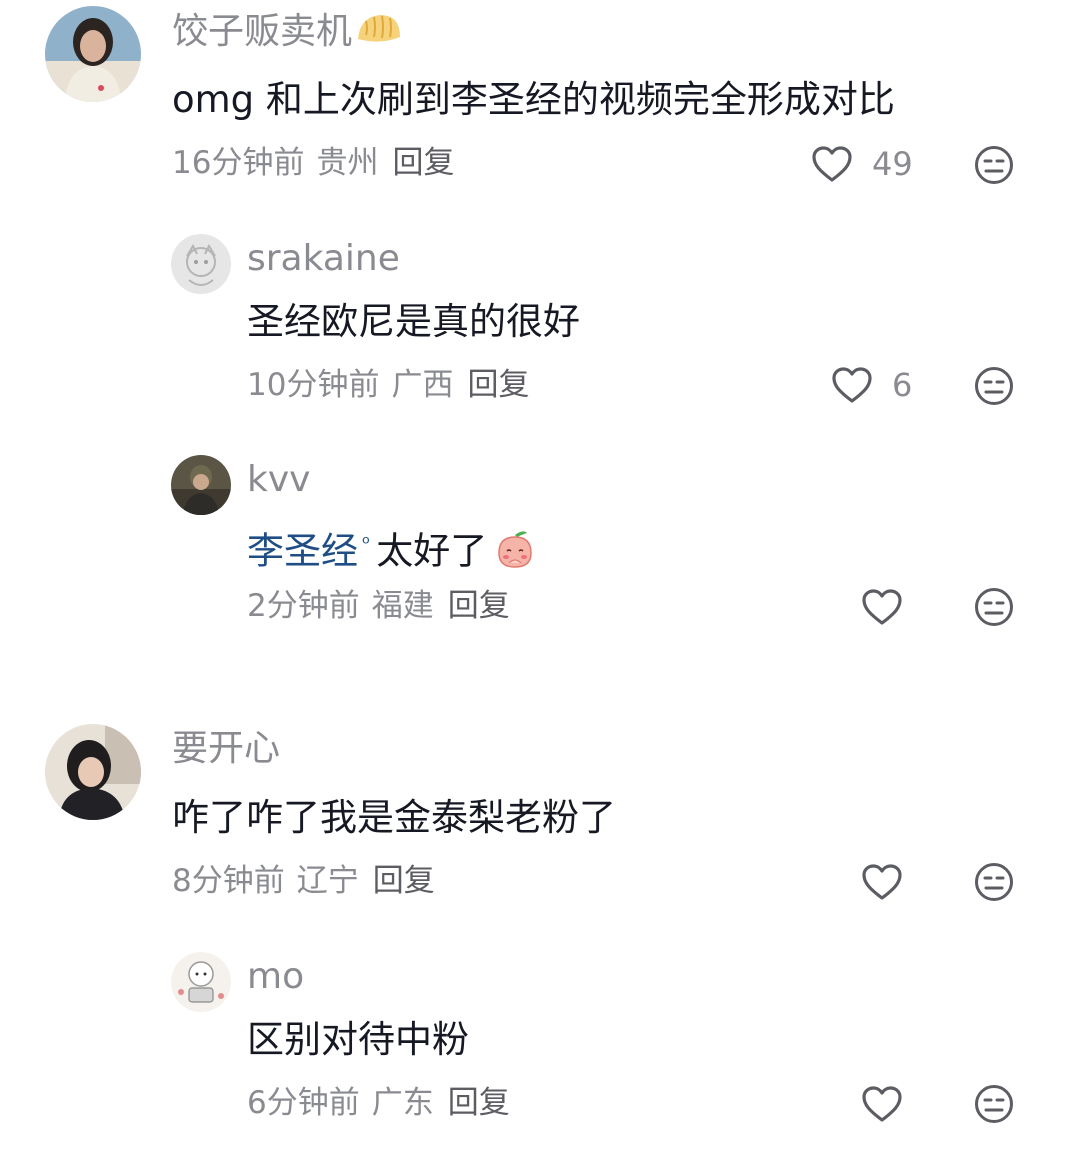  What do you see at coordinates (413, 321) in the screenshot?
I see `comment-text: 圣经欧尼是真的很好` at bounding box center [413, 321].